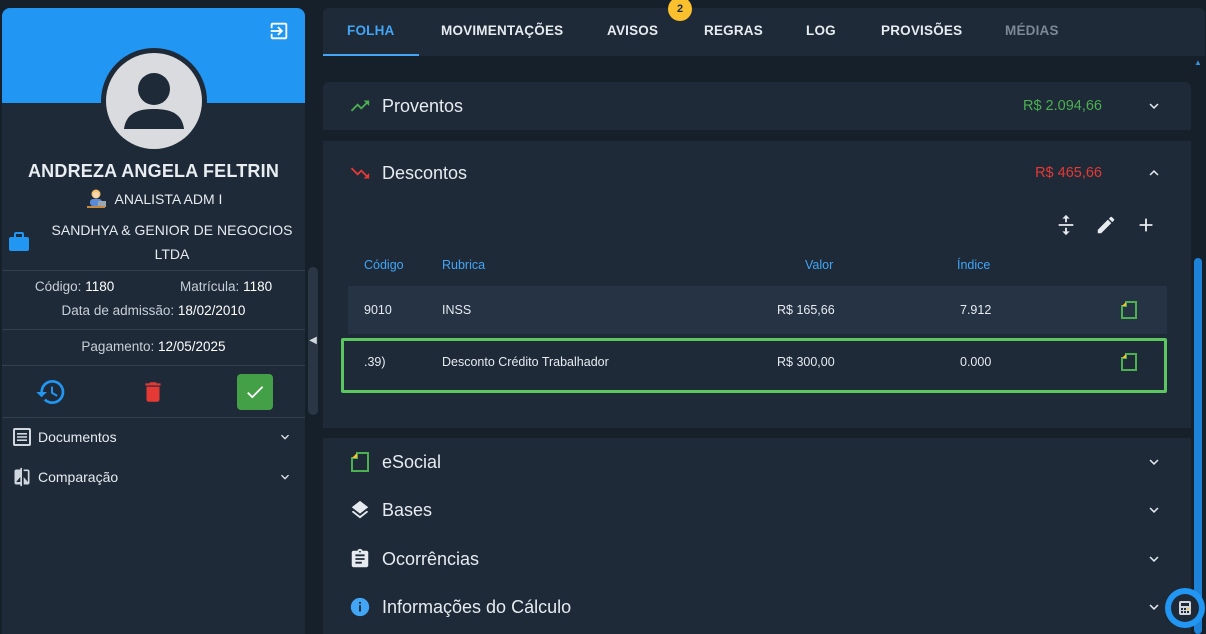  Describe the element at coordinates (632, 32) in the screenshot. I see `tab-avisos: AVISOS` at that location.